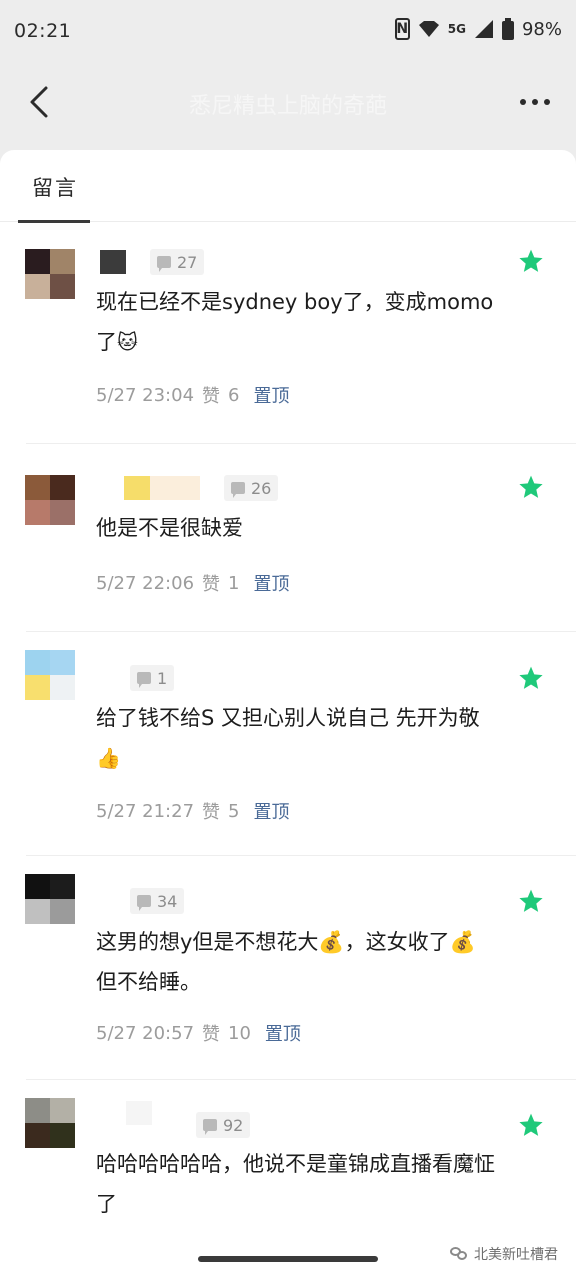  What do you see at coordinates (39, 102) in the screenshot?
I see `back-arrow-icon` at bounding box center [39, 102].